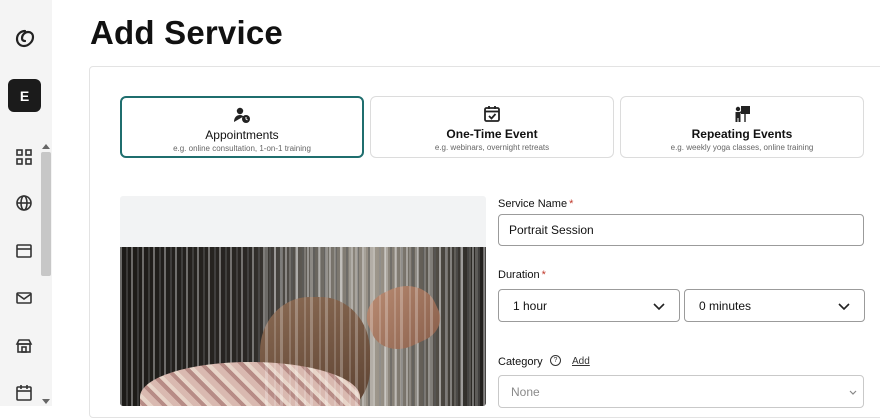  What do you see at coordinates (242, 135) in the screenshot?
I see `service-type-title: Appointments` at bounding box center [242, 135].